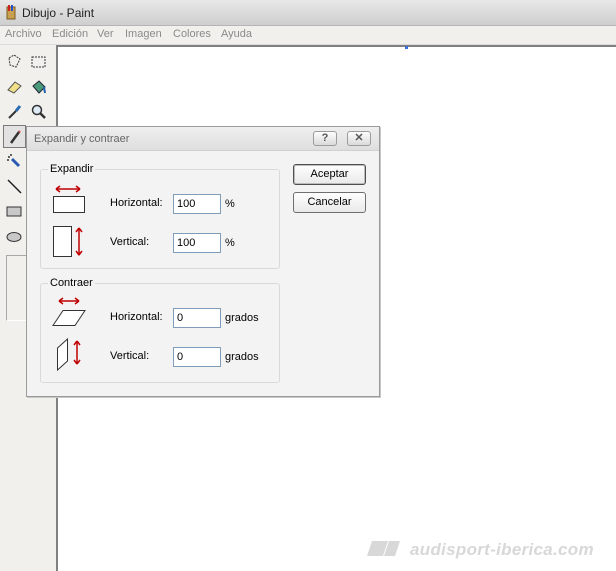  I want to click on menu-archivo: Archivo, so click(23, 34).